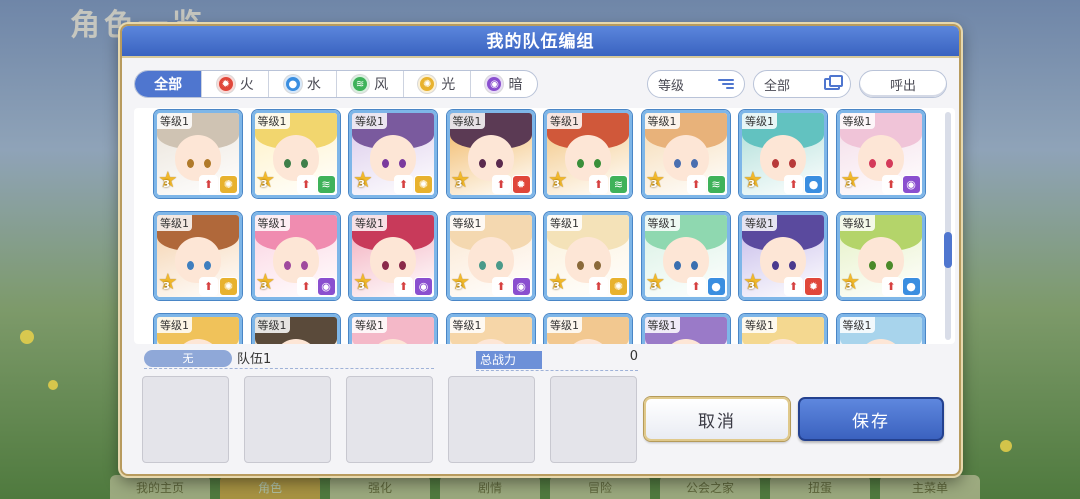  Describe the element at coordinates (948, 226) in the screenshot. I see `grid-scrollbar` at that location.